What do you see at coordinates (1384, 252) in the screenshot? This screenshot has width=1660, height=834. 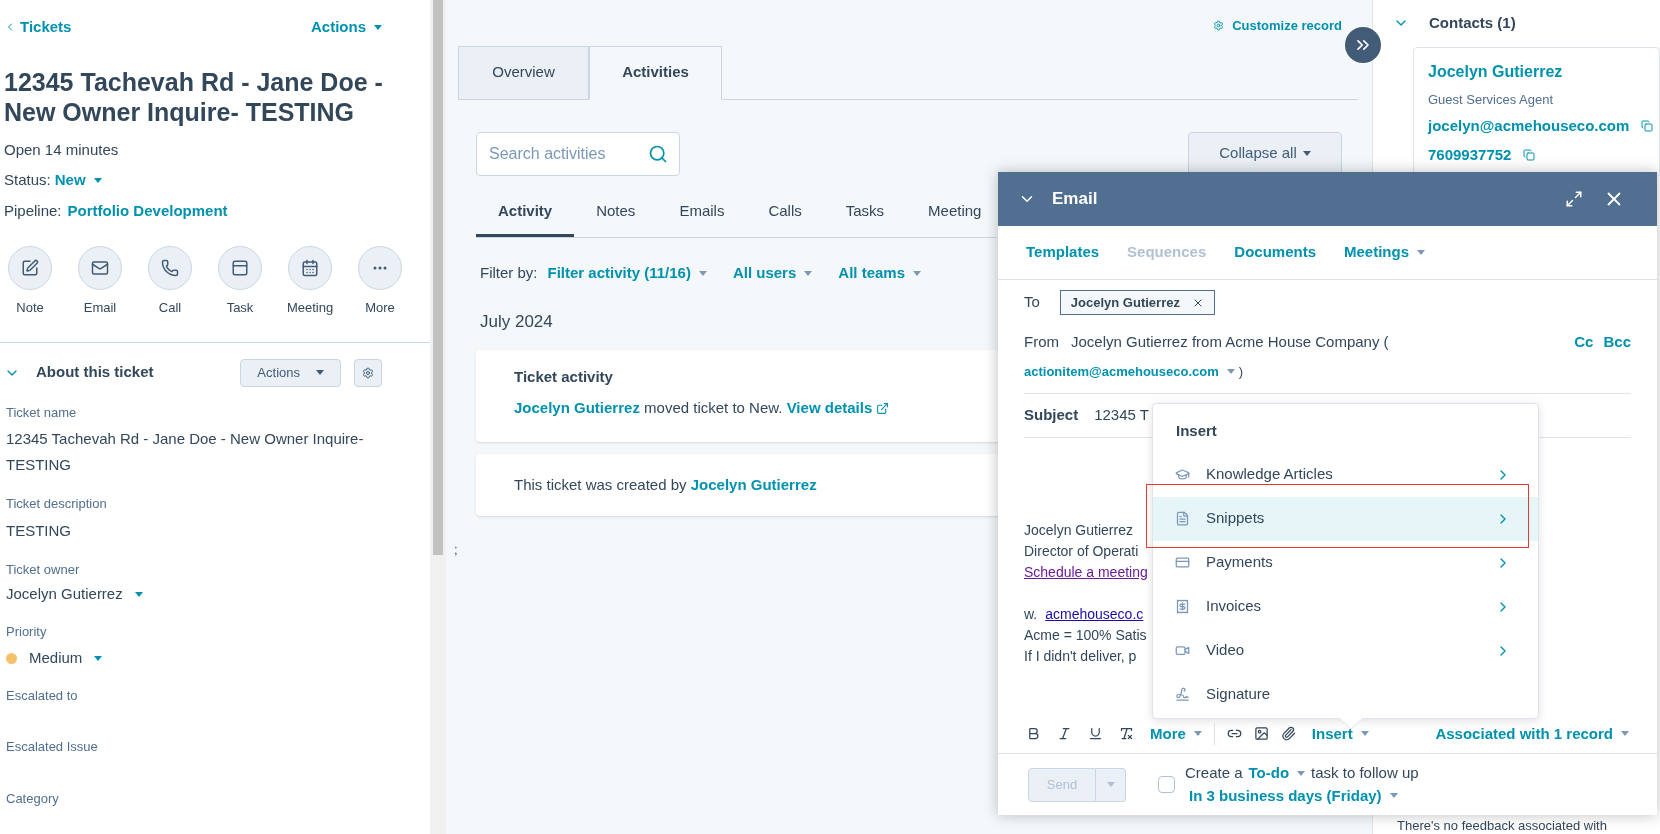 I see `email-tool-link: Meetings` at bounding box center [1384, 252].